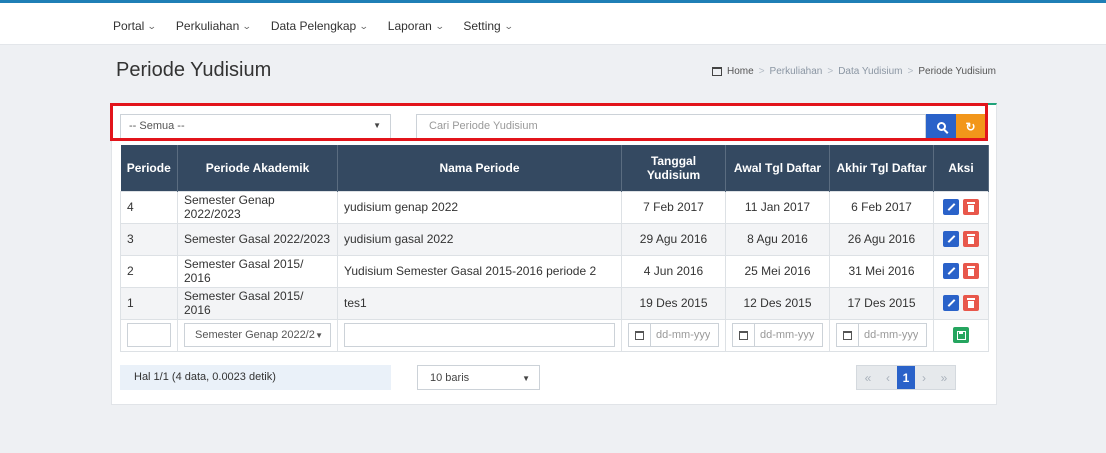  What do you see at coordinates (313, 26) in the screenshot?
I see `nav-label: Data Pelengkap` at bounding box center [313, 26].